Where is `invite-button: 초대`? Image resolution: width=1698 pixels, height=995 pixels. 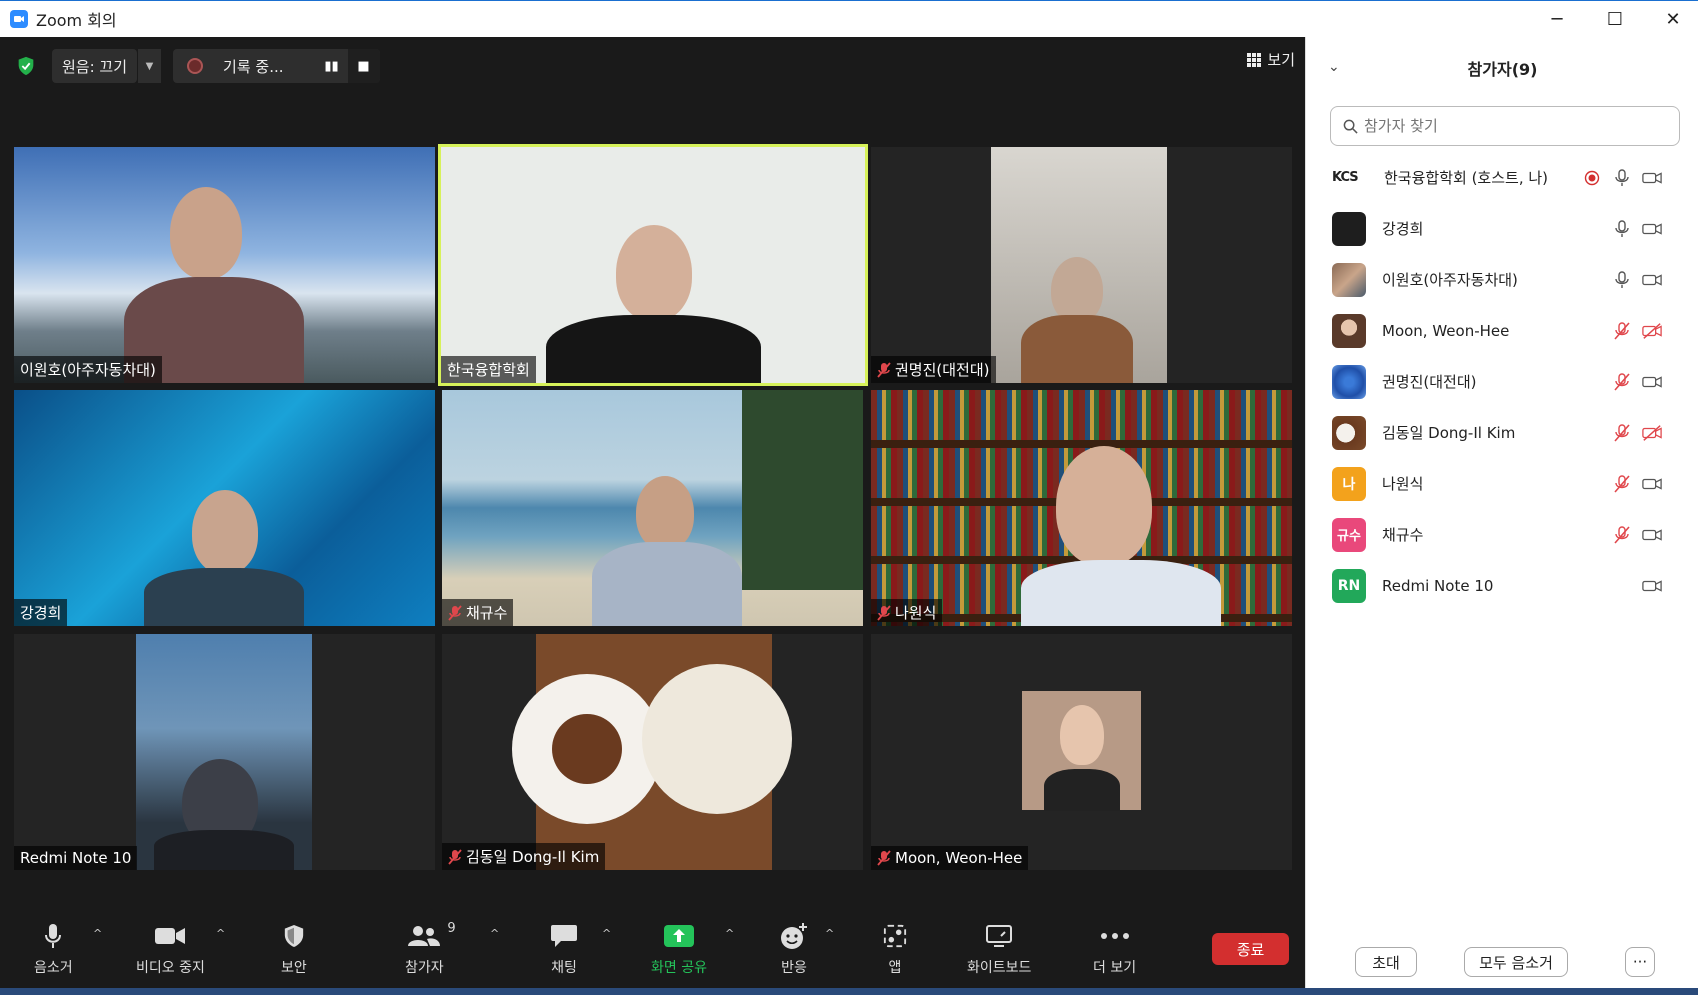 invite-button: 초대 is located at coordinates (1386, 962).